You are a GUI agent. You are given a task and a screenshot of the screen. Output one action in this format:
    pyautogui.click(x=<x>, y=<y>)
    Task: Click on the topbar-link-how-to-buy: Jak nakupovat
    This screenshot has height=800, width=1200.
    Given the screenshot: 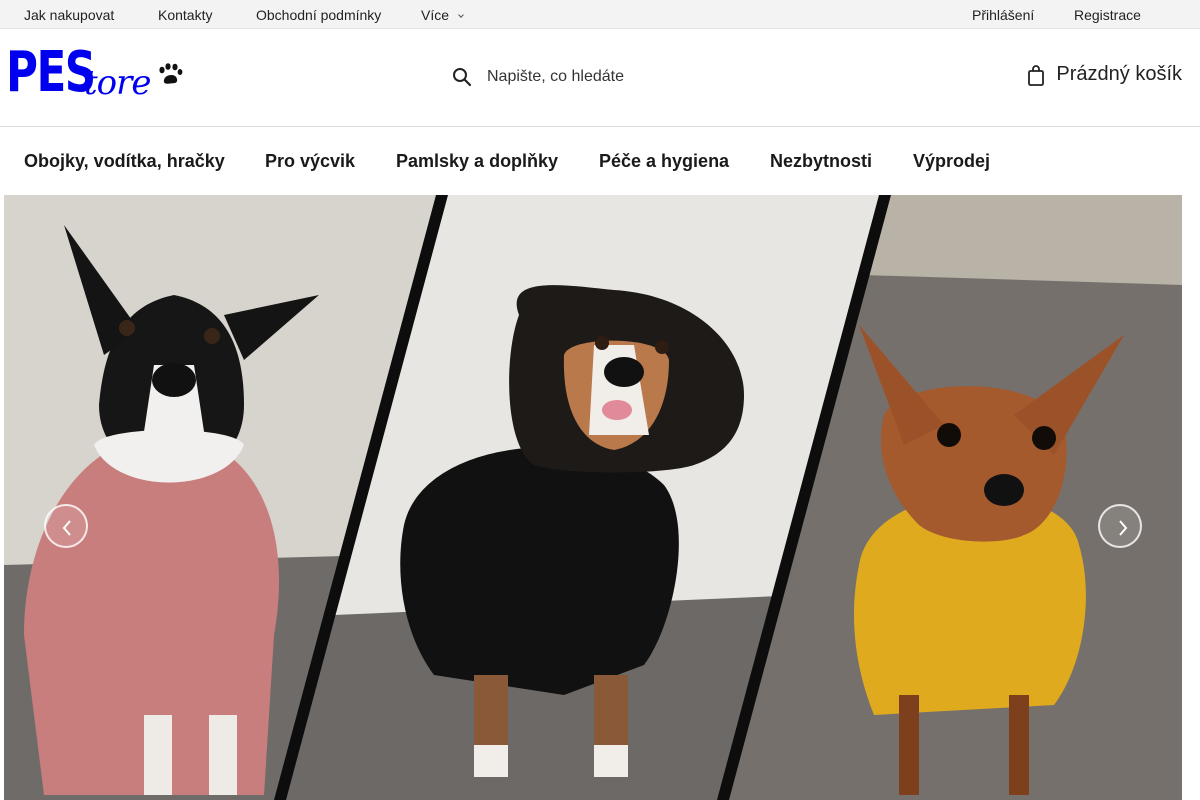 What is the action you would take?
    pyautogui.click(x=69, y=15)
    